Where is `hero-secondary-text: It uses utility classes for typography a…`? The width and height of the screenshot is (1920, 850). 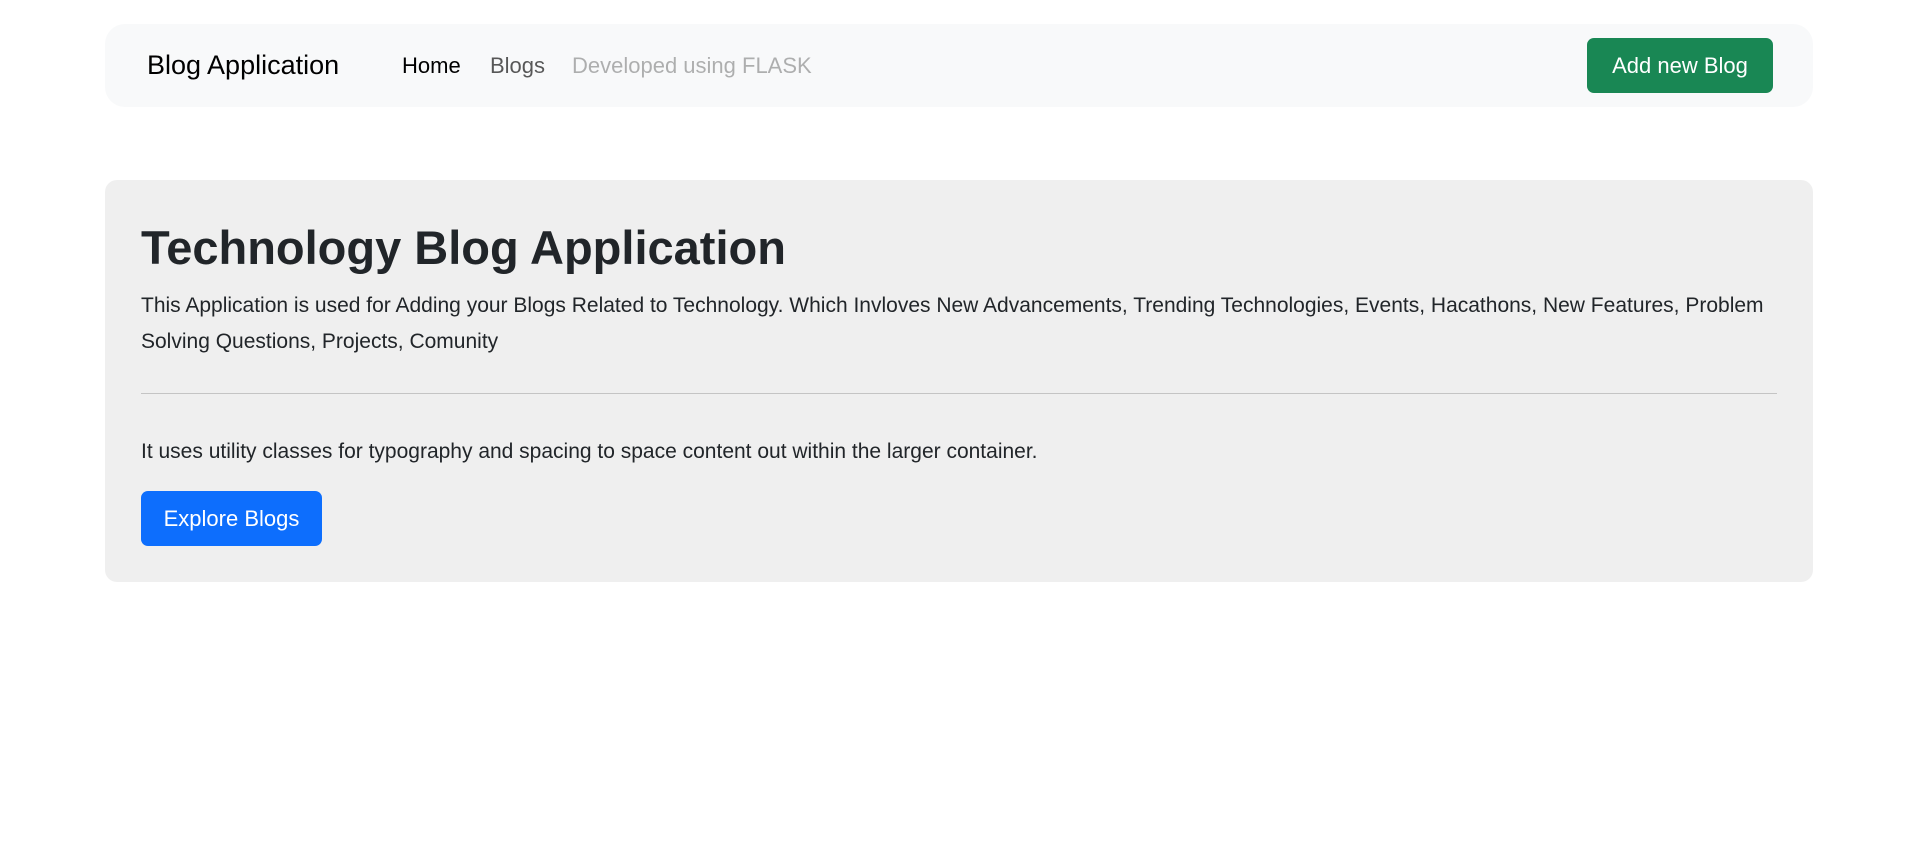 hero-secondary-text: It uses utility classes for typography a… is located at coordinates (589, 451).